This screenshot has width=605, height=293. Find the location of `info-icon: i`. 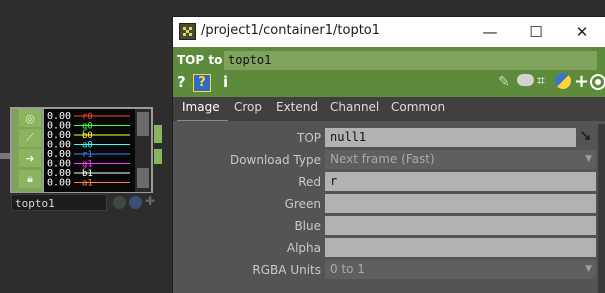

info-icon: i is located at coordinates (225, 82).